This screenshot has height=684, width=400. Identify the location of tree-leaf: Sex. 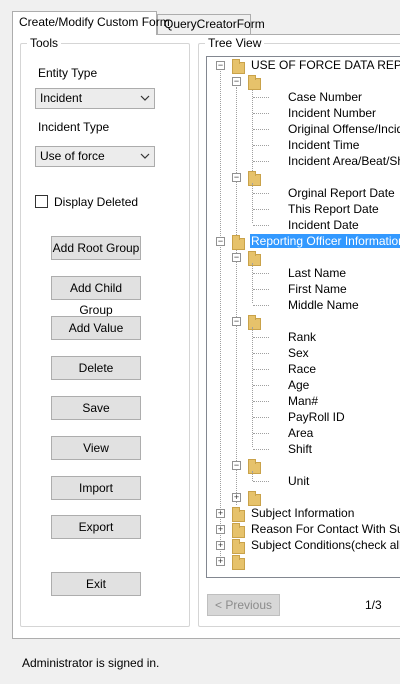
(298, 353).